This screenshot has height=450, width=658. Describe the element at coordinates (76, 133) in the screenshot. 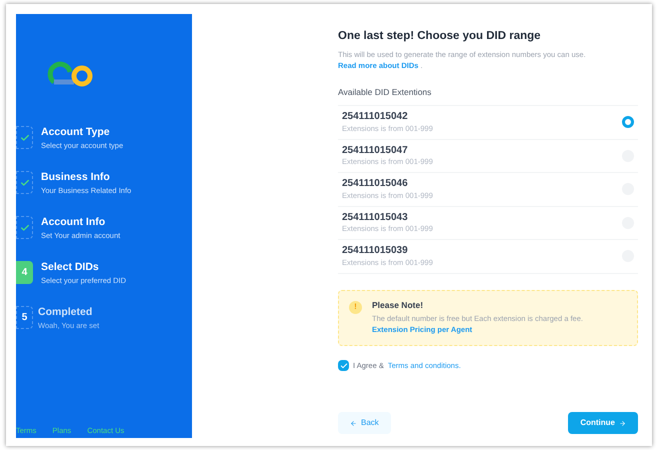

I see `step-title: Account Type` at that location.